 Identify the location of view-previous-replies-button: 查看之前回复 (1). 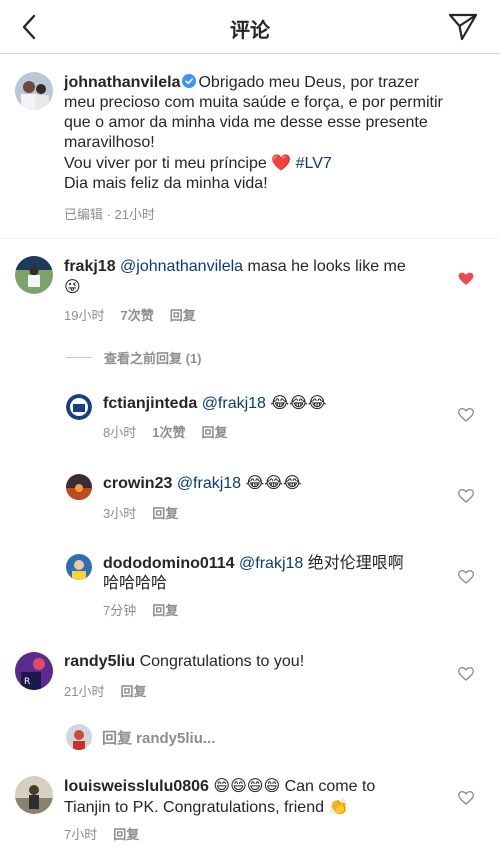
(134, 357).